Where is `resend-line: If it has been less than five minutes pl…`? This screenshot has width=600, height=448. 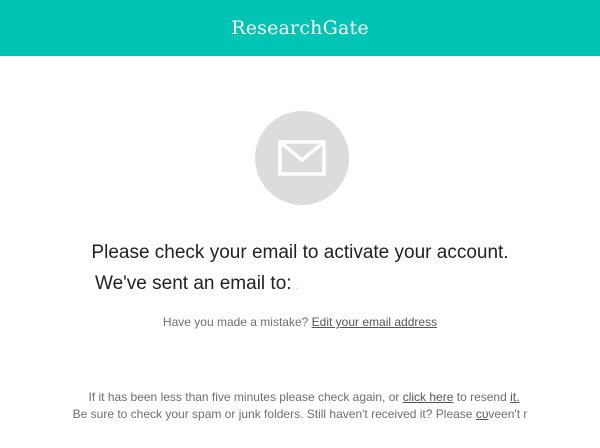 resend-line: If it has been less than five minutes pl… is located at coordinates (300, 397).